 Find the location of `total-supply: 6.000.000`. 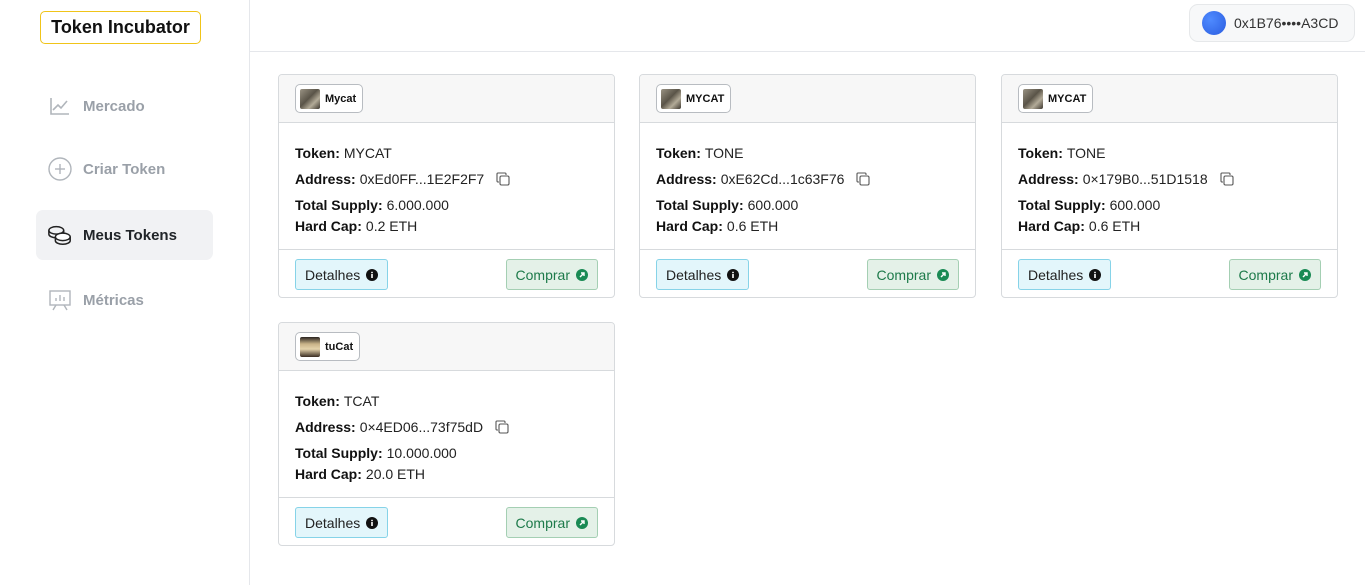

total-supply: 6.000.000 is located at coordinates (417, 204).